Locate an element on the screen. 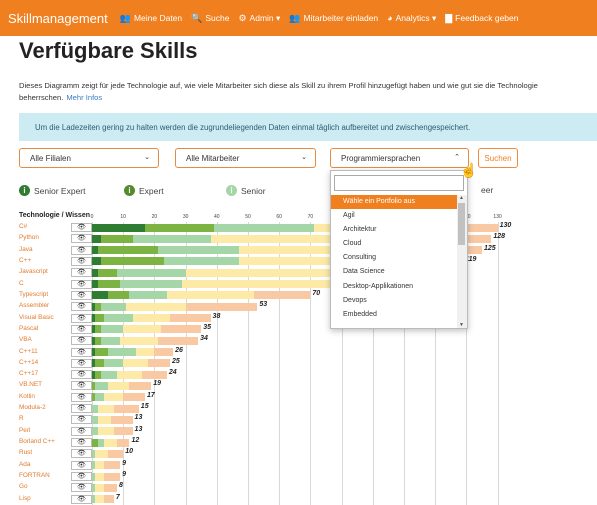 The height and width of the screenshot is (505, 597). bar-total-label: 53 is located at coordinates (263, 305).